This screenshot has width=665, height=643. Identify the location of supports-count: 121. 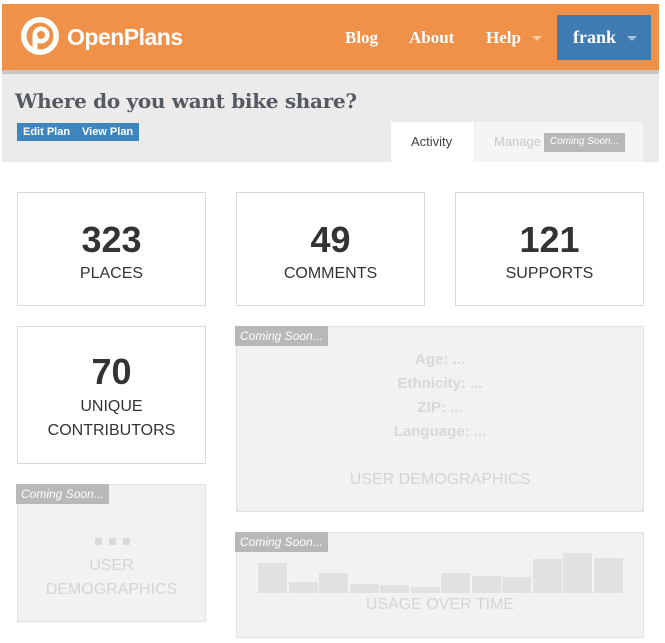
(549, 239).